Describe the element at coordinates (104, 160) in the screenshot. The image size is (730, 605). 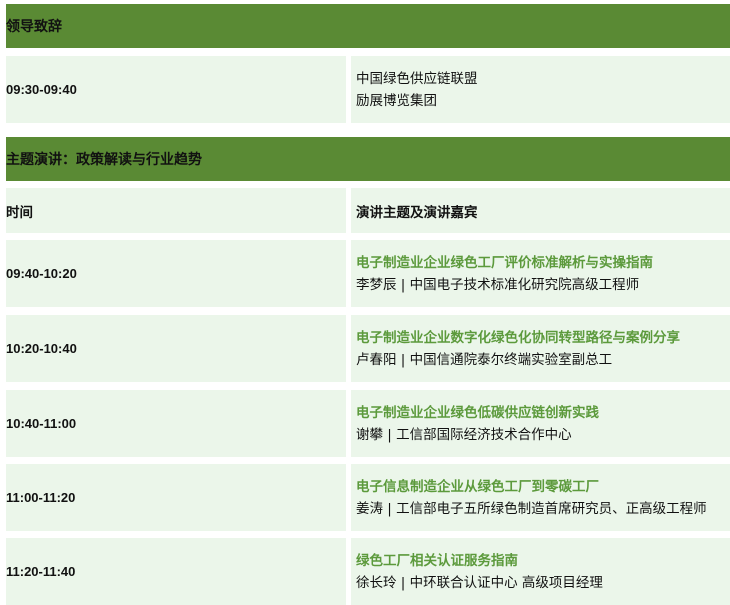
I see `section-title: 主题演讲：政策解读与行业趋势` at that location.